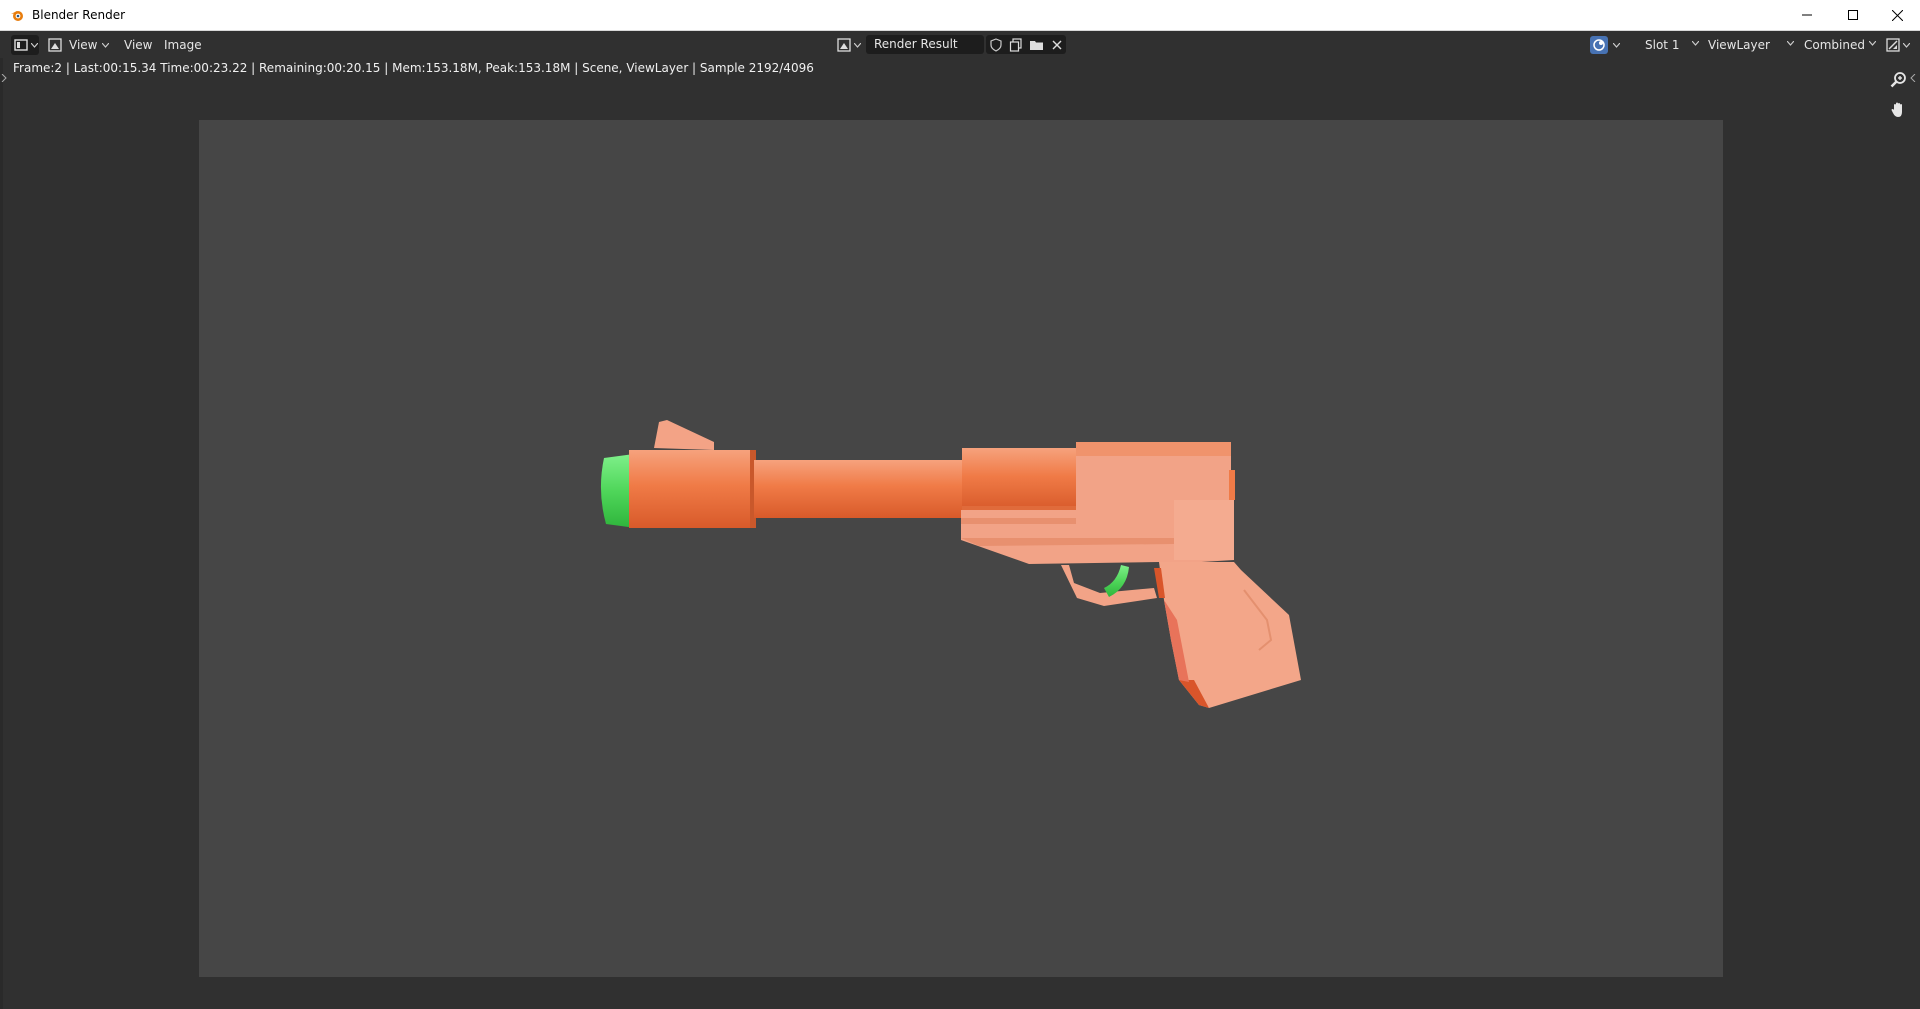  I want to click on render-pass-dropdown: Combined, so click(1840, 45).